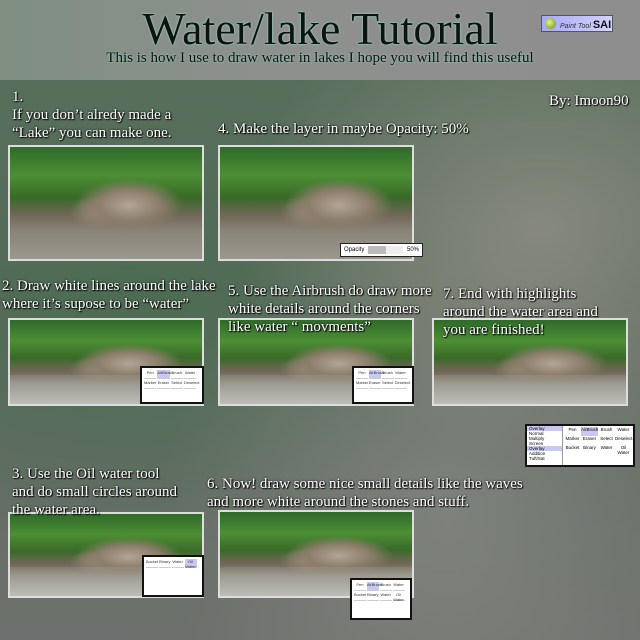 The height and width of the screenshot is (640, 640). I want to click on opacity-bar, so click(385, 250).